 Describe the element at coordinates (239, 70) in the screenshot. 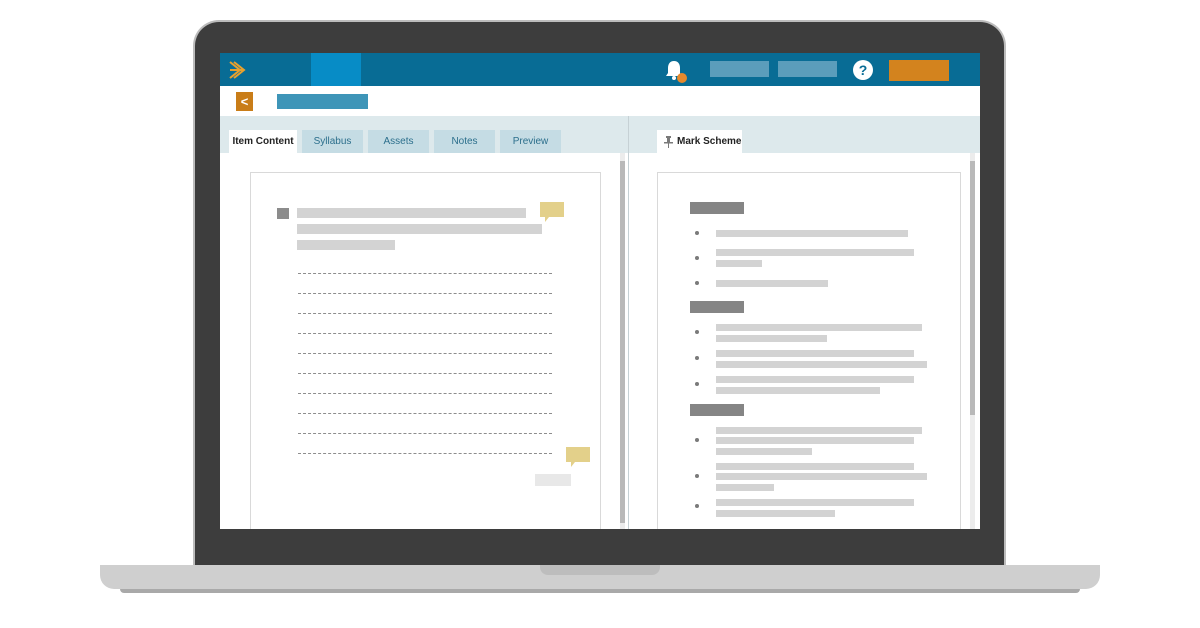

I see `chevron-logo-icon` at that location.